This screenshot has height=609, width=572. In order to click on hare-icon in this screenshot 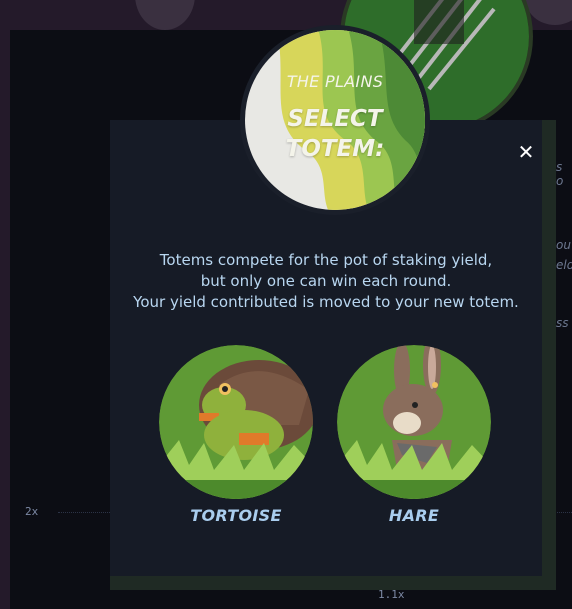, I will do `click(414, 422)`.